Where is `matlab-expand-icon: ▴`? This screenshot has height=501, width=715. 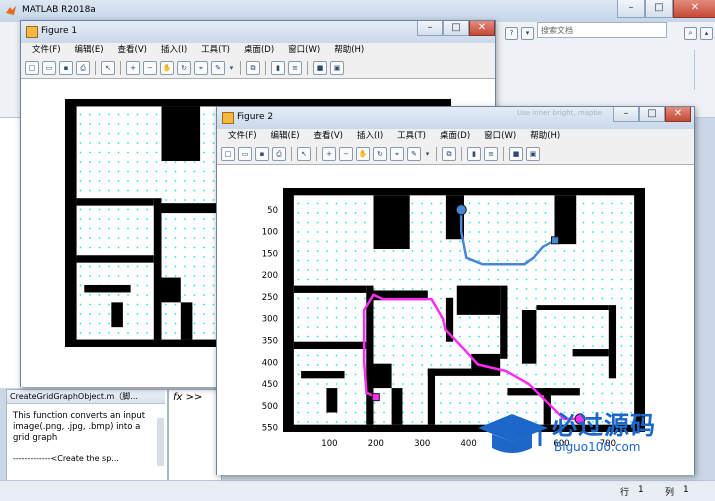
matlab-expand-icon: ▴ is located at coordinates (706, 33).